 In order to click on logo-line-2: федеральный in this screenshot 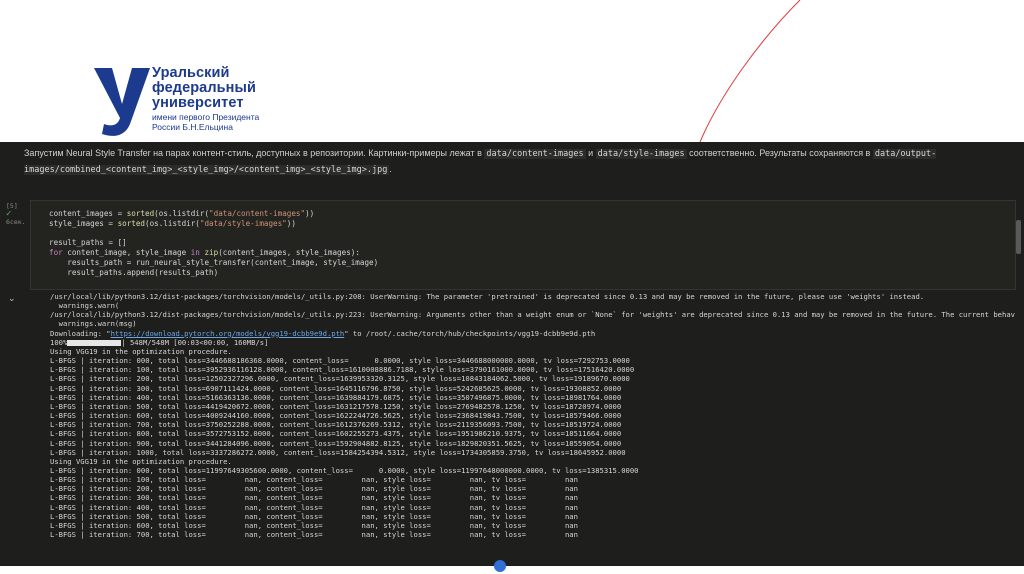, I will do `click(204, 88)`.